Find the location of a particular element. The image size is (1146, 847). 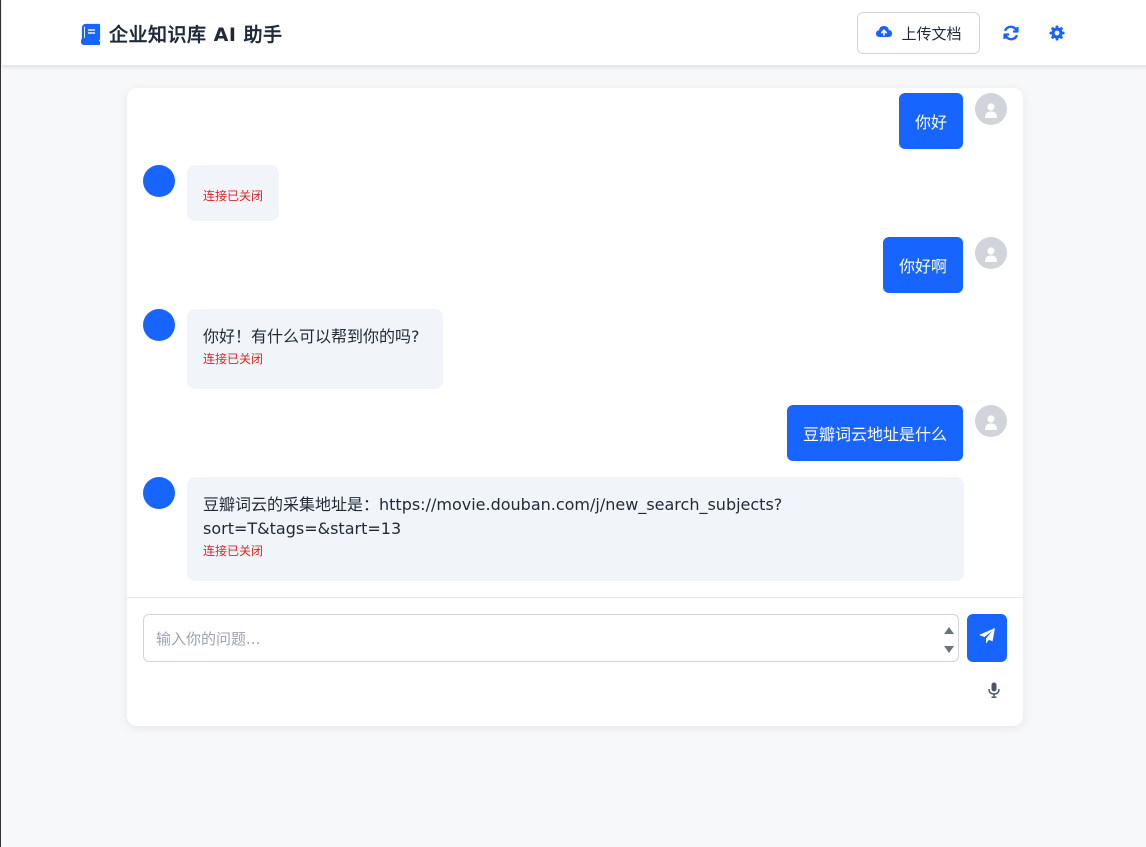

app-title: 企业知识库 AI 助手 is located at coordinates (196, 35).